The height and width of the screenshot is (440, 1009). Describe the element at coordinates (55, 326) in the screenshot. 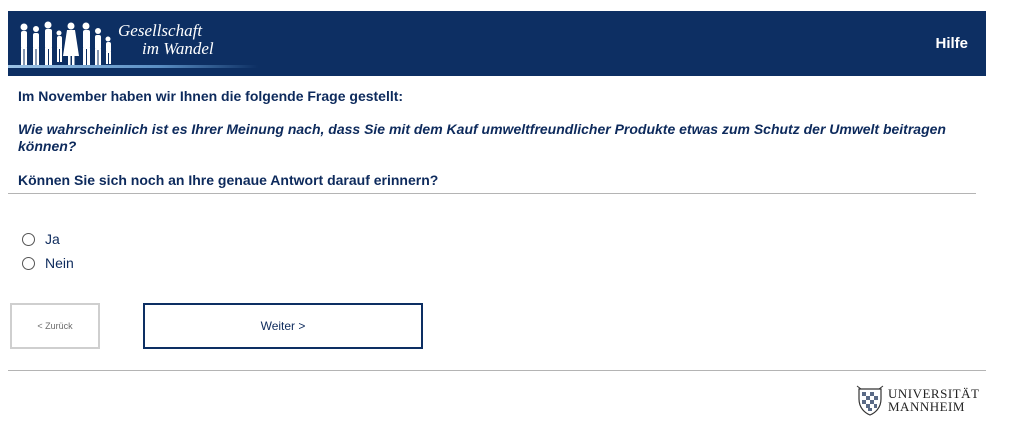

I see `back-button: < Zurück` at that location.